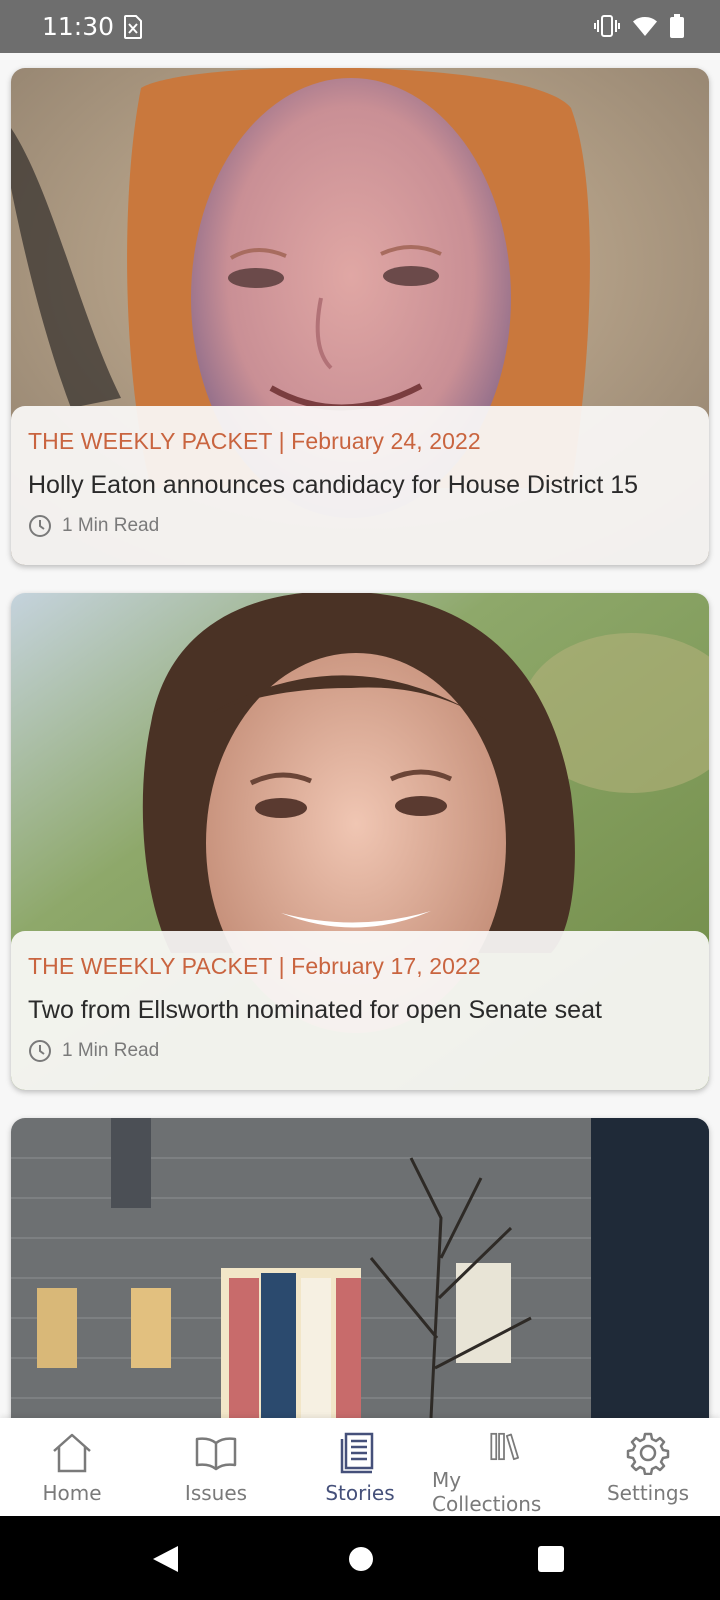  I want to click on nav-settings: Settings, so click(648, 1467).